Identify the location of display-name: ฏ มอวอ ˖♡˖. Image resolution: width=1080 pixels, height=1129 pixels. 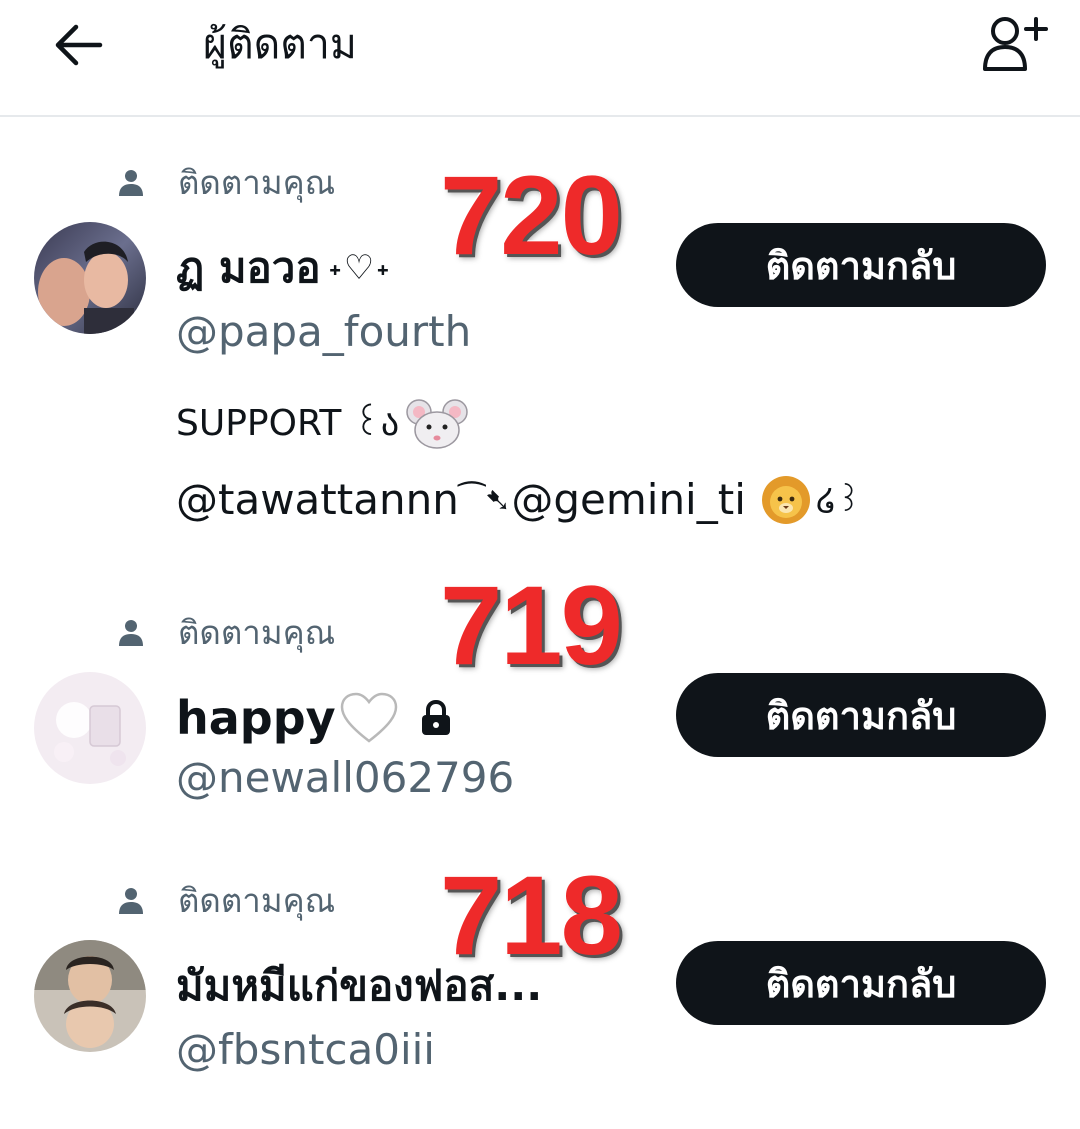
(284, 268).